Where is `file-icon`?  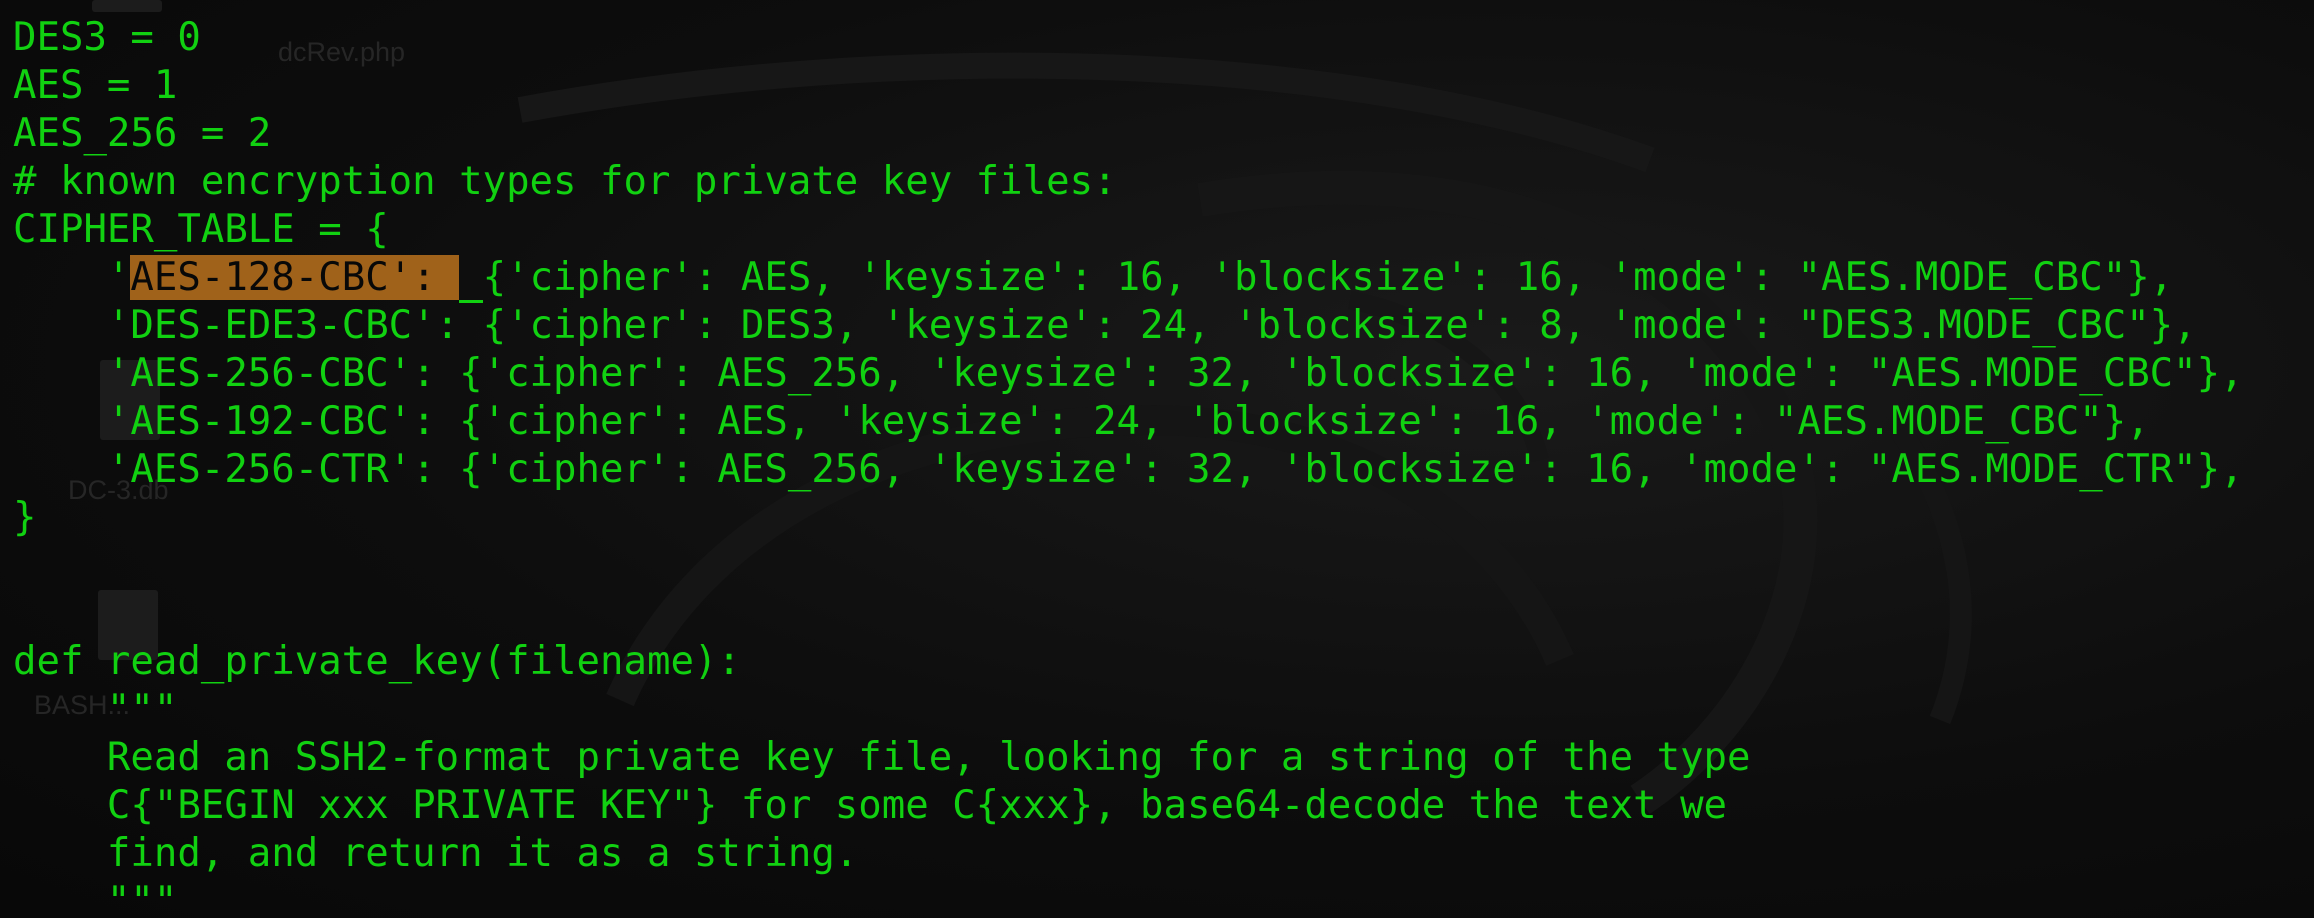 file-icon is located at coordinates (127, 6).